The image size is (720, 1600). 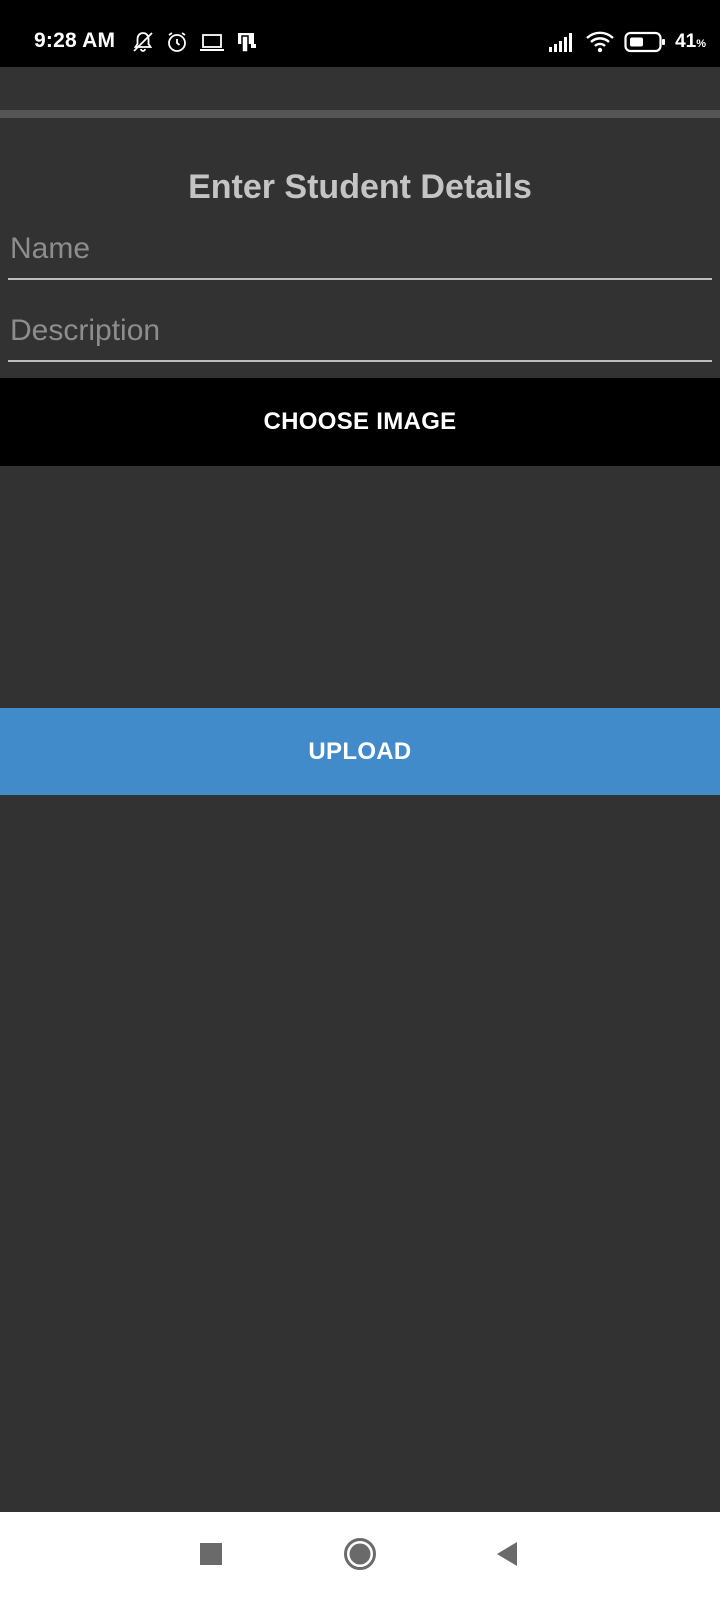 What do you see at coordinates (562, 42) in the screenshot?
I see `signal-icon` at bounding box center [562, 42].